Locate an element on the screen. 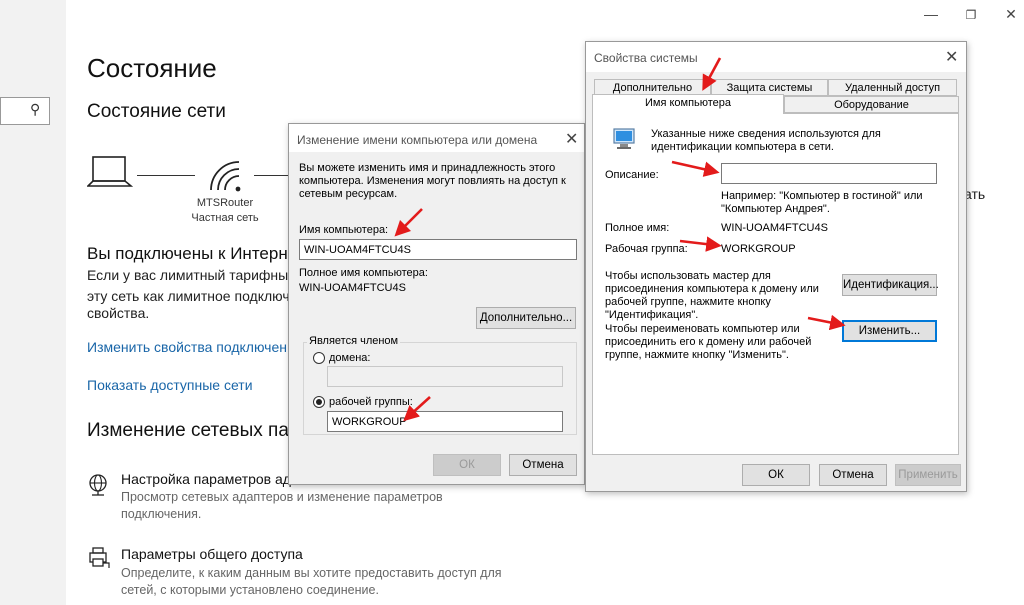 The height and width of the screenshot is (605, 1024). section-network-status: Состояние сети is located at coordinates (156, 111).